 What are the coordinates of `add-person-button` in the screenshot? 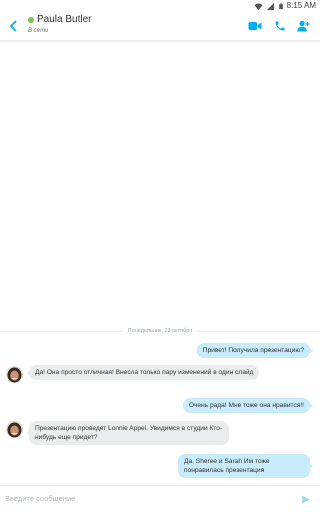 It's located at (303, 26).